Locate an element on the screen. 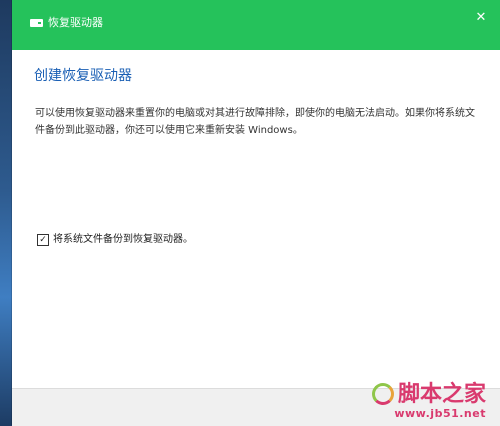 Image resolution: width=500 pixels, height=426 pixels. watermark-brand: 脚本之家 is located at coordinates (428, 394).